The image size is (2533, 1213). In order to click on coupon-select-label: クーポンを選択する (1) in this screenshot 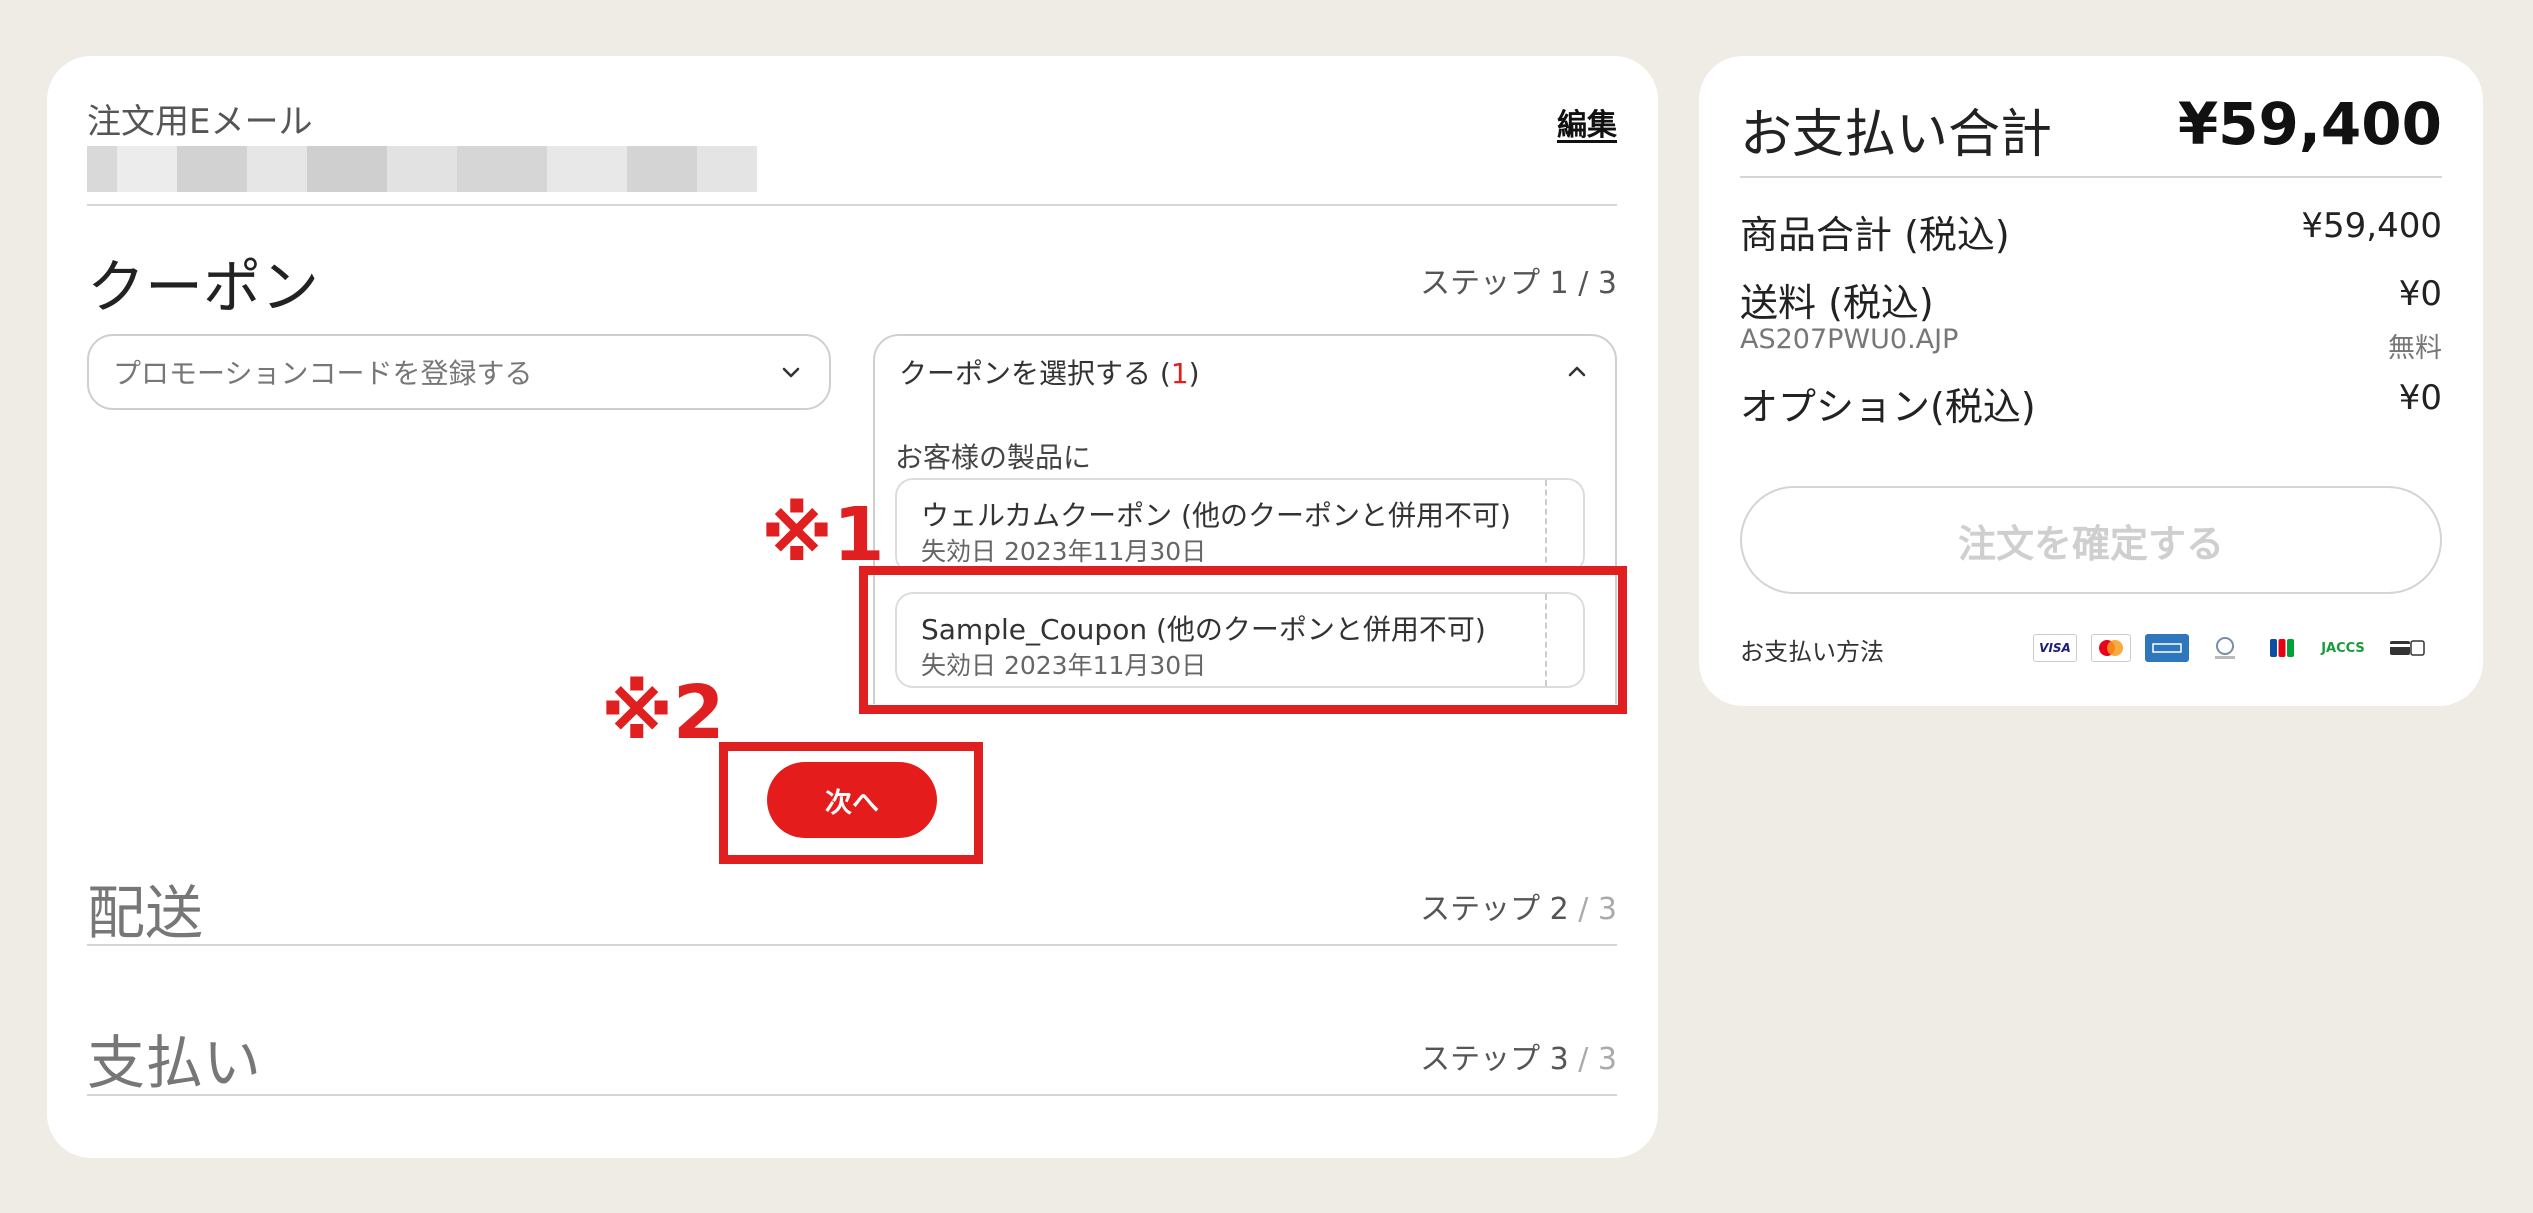, I will do `click(1231, 372)`.